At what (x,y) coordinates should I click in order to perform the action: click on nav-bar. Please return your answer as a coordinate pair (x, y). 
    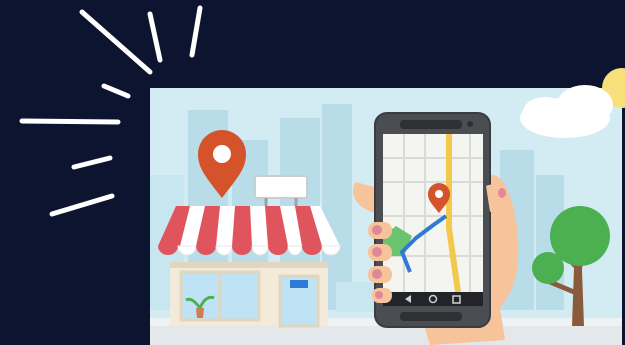
    Looking at the image, I should click on (433, 299).